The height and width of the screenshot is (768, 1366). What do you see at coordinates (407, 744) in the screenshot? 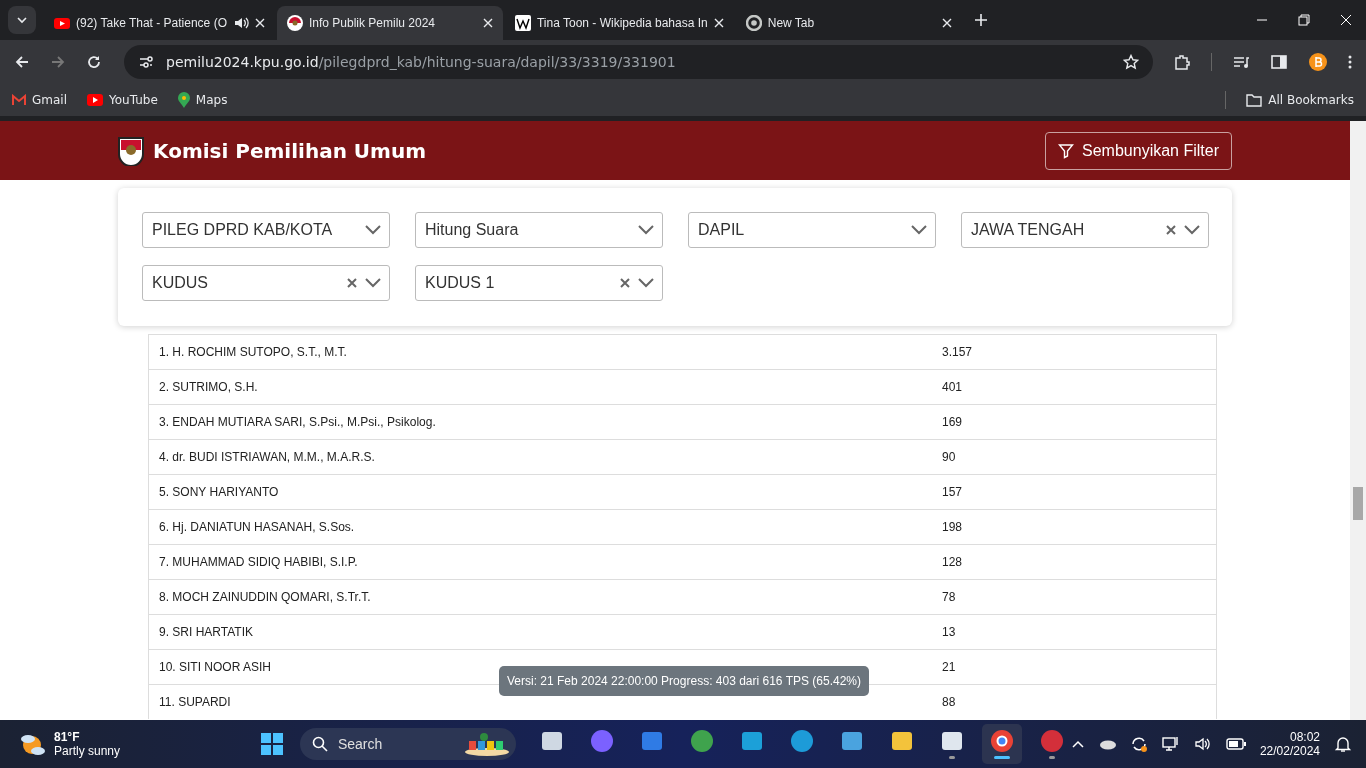
I see `taskbar-search-field: Search` at bounding box center [407, 744].